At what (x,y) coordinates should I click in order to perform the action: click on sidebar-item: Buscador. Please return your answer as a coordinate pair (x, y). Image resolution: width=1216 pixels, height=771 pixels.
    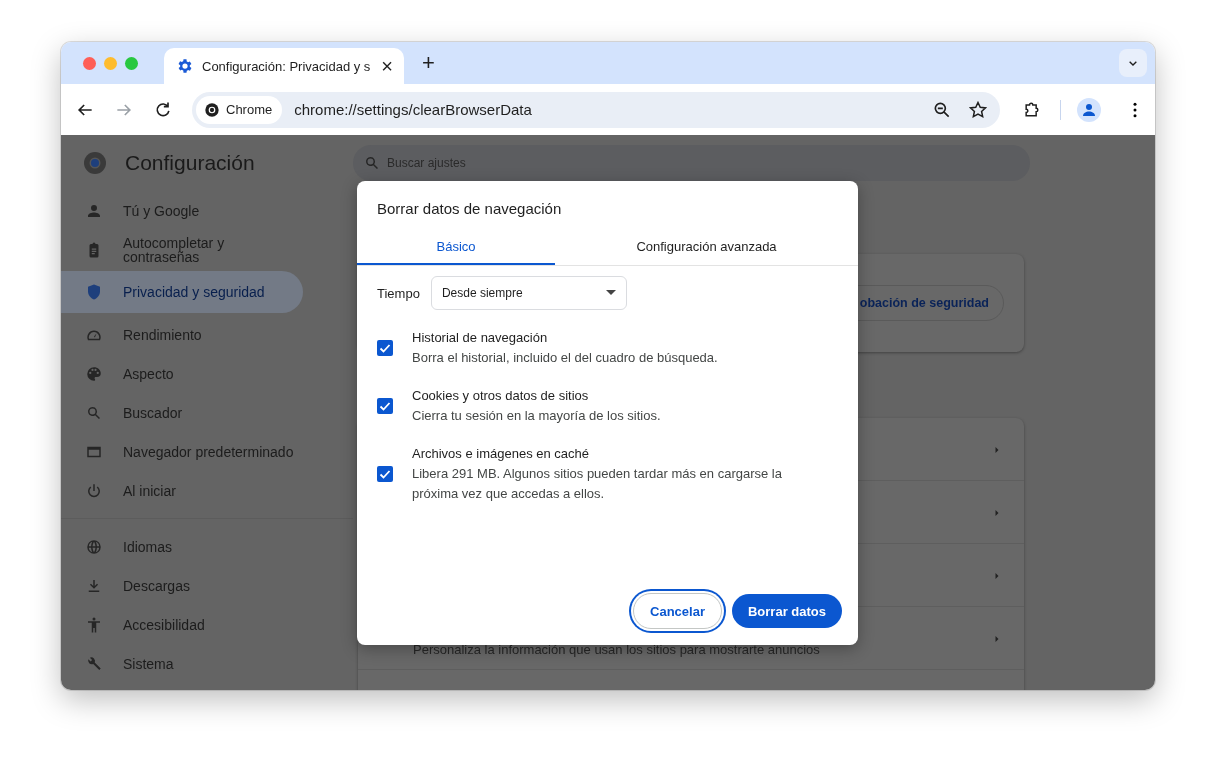
    Looking at the image, I should click on (182, 412).